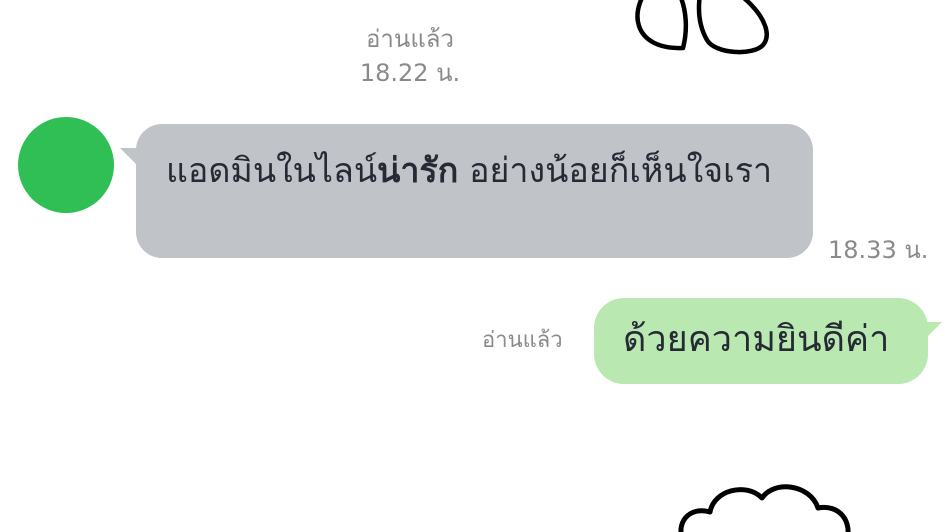 The height and width of the screenshot is (532, 946). I want to click on sender-avatar, so click(66, 165).